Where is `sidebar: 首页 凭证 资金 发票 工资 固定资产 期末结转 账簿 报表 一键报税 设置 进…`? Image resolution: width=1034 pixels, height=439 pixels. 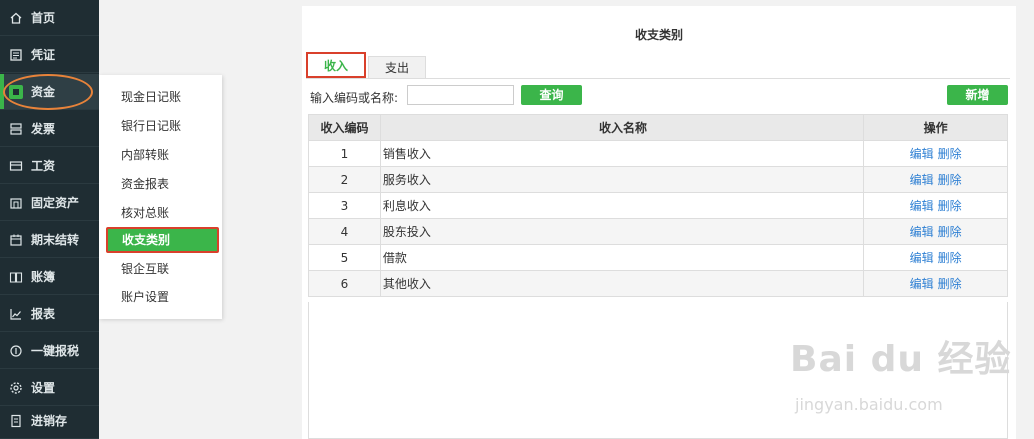 sidebar: 首页 凭证 资金 发票 工资 固定资产 期末结转 账簿 报表 一键报税 设置 进… is located at coordinates (49, 219).